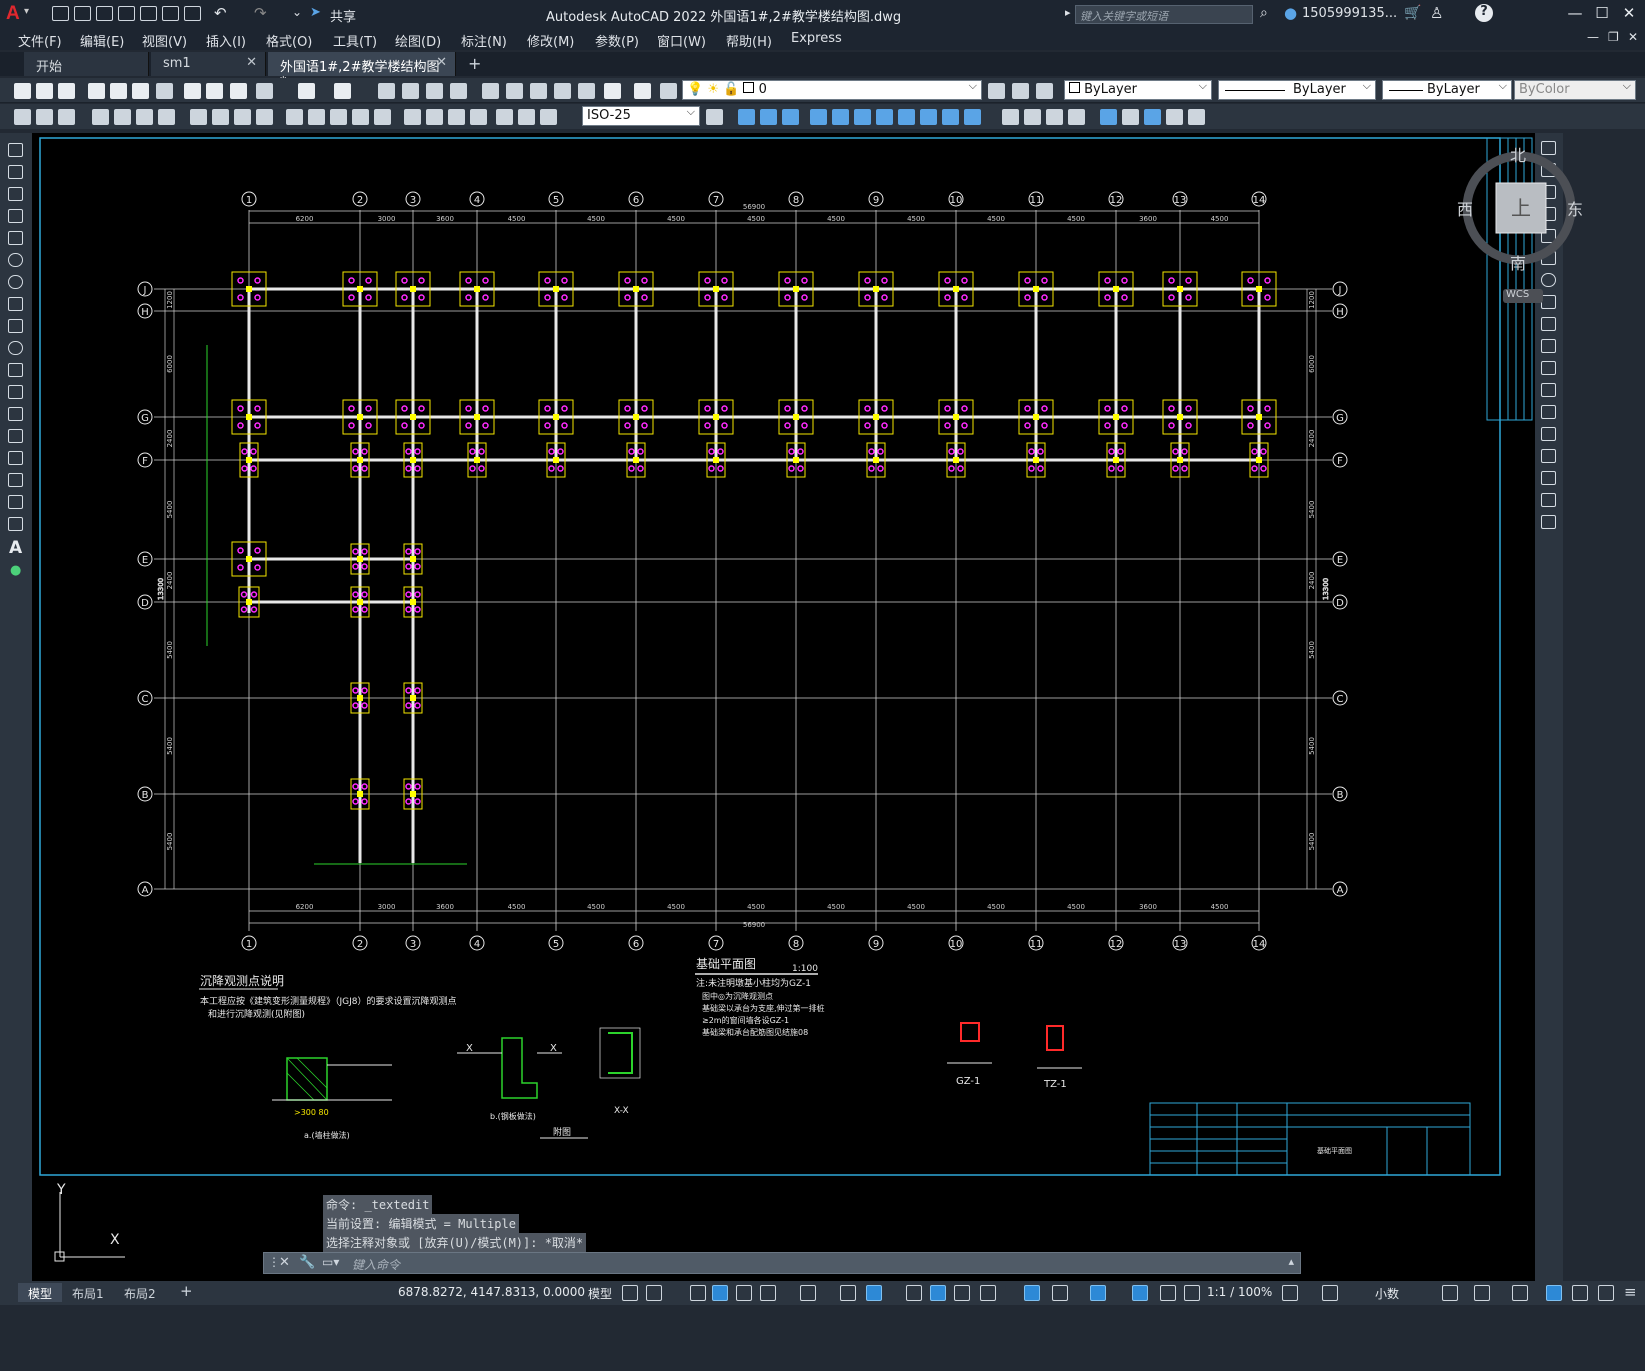 This screenshot has height=1371, width=1645. I want to click on move-faces-icon, so click(840, 117).